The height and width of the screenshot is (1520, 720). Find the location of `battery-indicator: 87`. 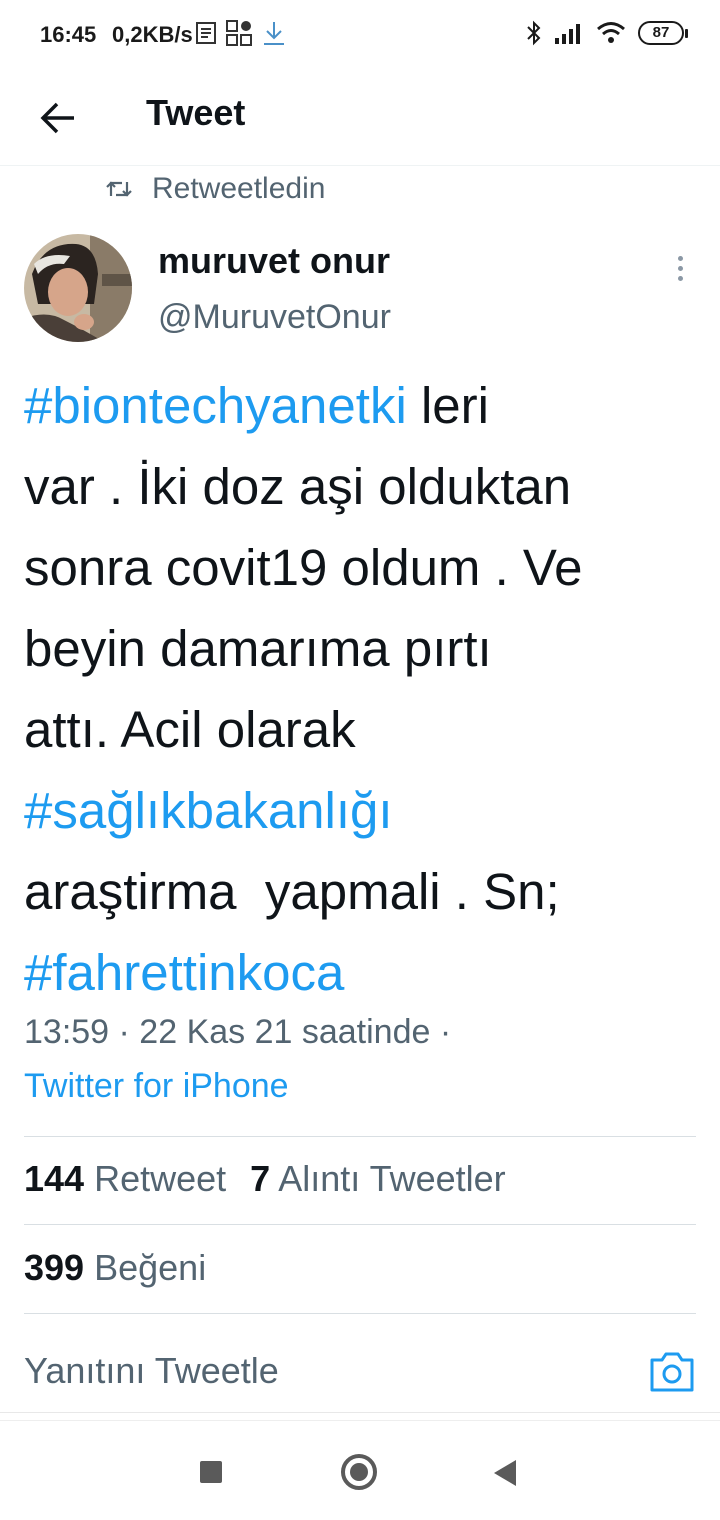

battery-indicator: 87 is located at coordinates (663, 33).